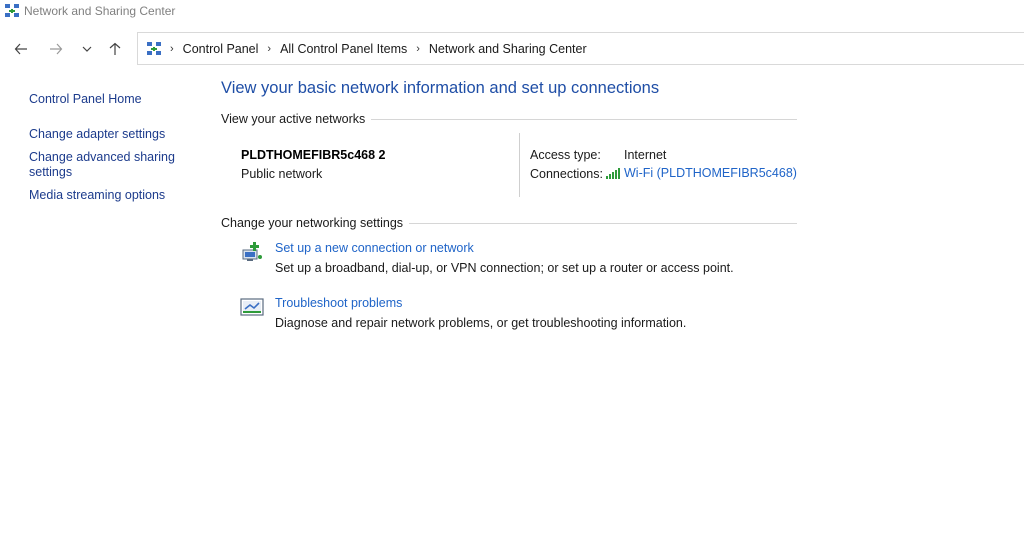 Image resolution: width=1024 pixels, height=546 pixels. What do you see at coordinates (343, 49) in the screenshot?
I see `breadcrumb-all-items: All Control Panel Items` at bounding box center [343, 49].